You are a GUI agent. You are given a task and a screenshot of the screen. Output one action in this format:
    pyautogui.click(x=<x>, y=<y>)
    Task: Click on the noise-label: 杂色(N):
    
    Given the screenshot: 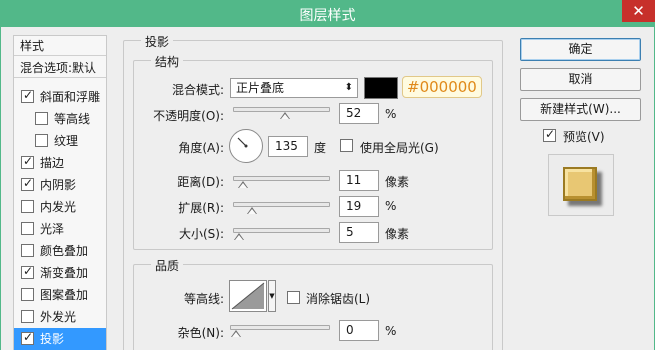 What is the action you would take?
    pyautogui.click(x=200, y=333)
    